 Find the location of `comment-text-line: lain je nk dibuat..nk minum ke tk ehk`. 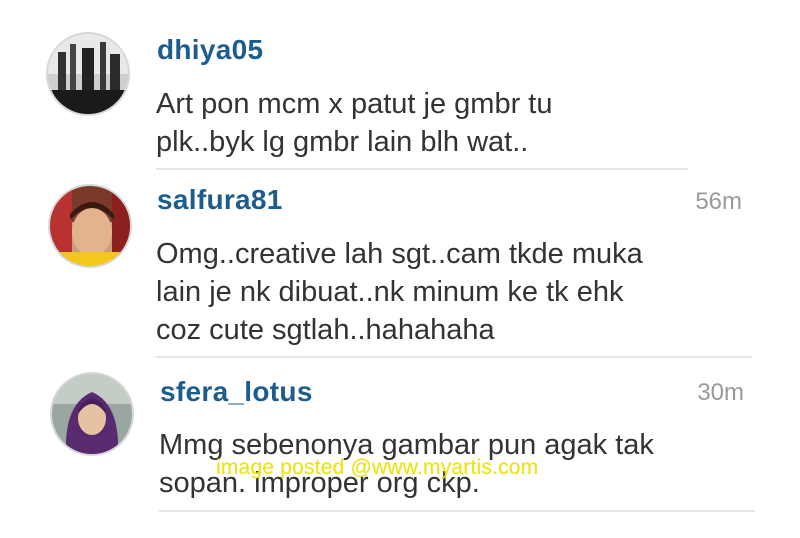

comment-text-line: lain je nk dibuat..nk minum ke tk ehk is located at coordinates (390, 292).